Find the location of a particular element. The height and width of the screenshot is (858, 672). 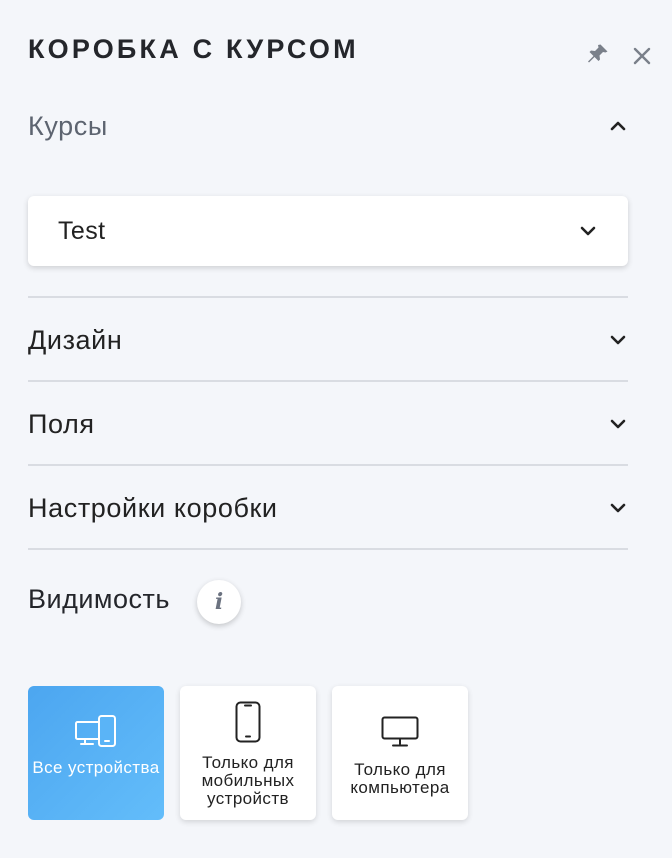

section-courses-label: Курсы is located at coordinates (68, 125).